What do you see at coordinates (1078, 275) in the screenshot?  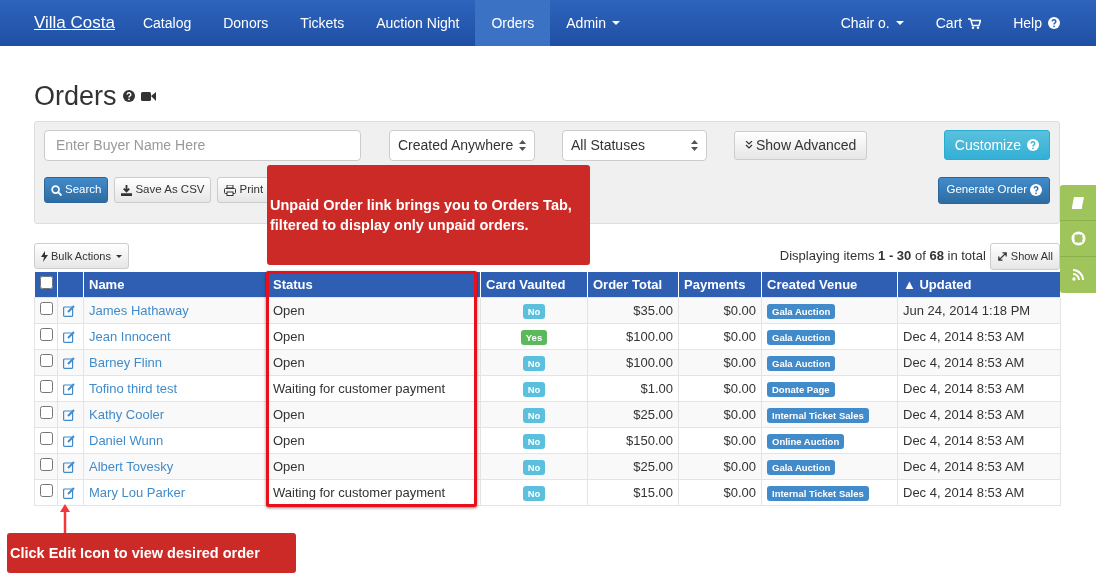 I see `rss-icon` at bounding box center [1078, 275].